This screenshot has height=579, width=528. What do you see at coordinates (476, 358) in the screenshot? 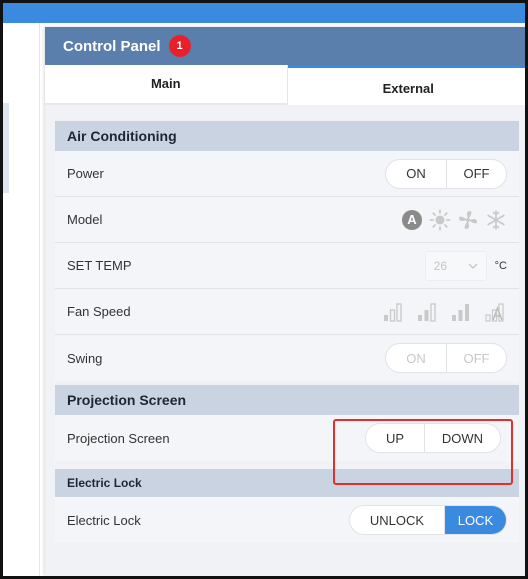
I see `swing-off-button: OFF` at bounding box center [476, 358].